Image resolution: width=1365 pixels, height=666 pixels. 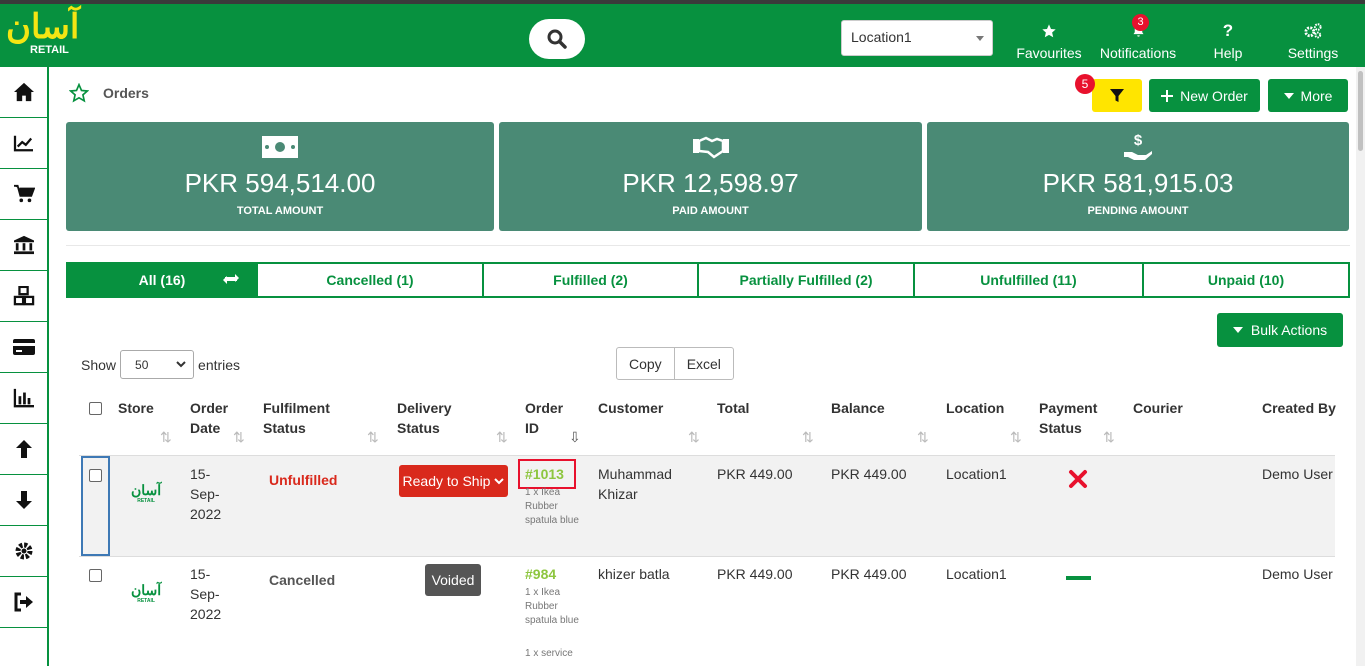 What do you see at coordinates (43, 27) in the screenshot?
I see `logo-arabic: آسان` at bounding box center [43, 27].